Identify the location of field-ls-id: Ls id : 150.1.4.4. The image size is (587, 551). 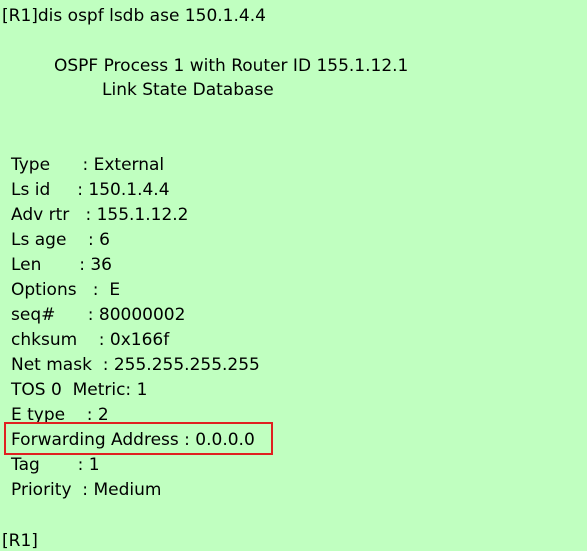
(90, 190).